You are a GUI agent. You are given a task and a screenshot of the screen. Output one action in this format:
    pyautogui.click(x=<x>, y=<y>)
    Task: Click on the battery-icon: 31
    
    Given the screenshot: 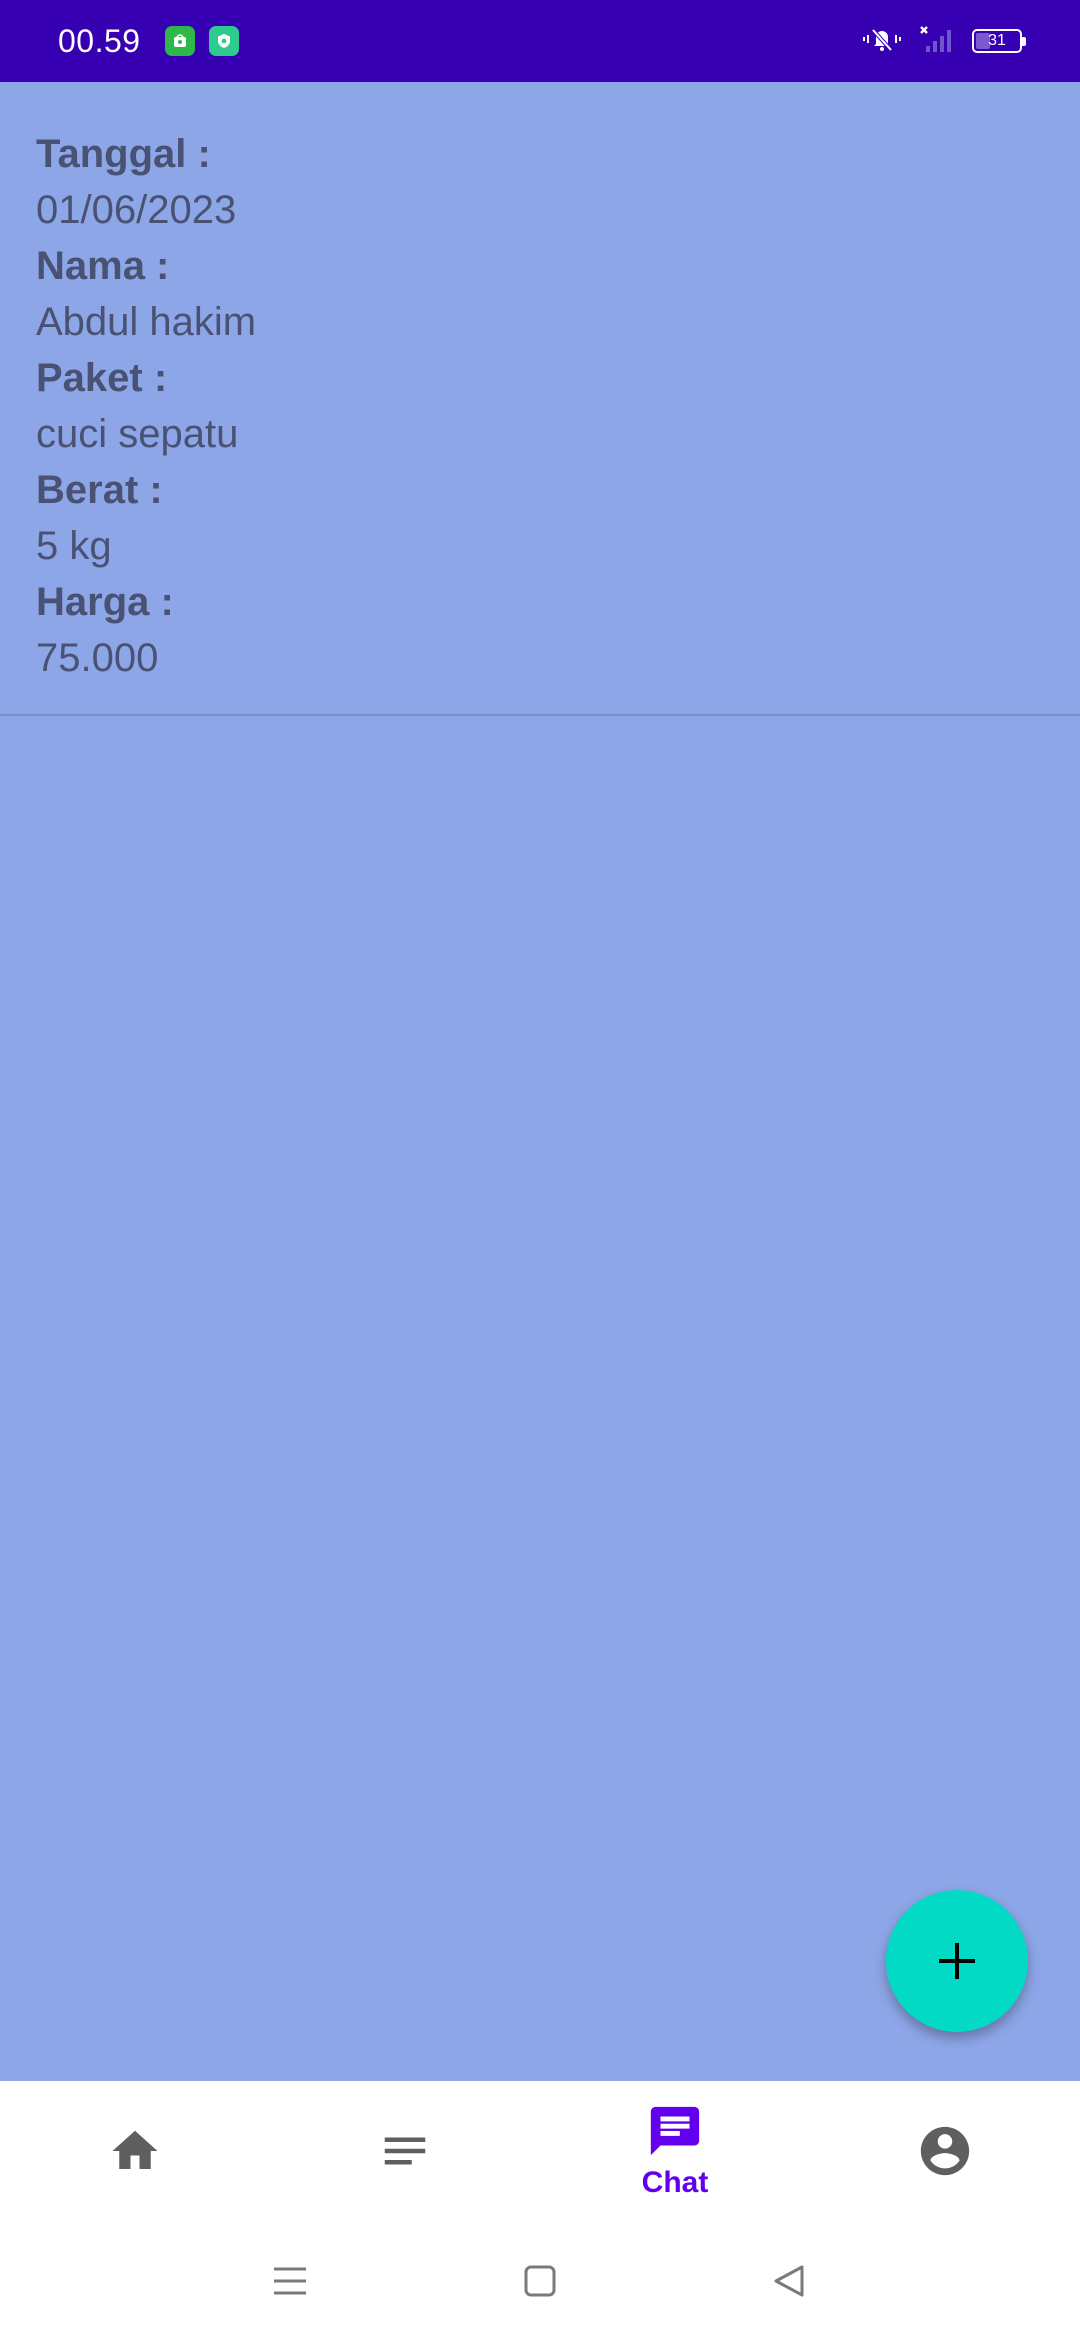 What is the action you would take?
    pyautogui.click(x=999, y=41)
    